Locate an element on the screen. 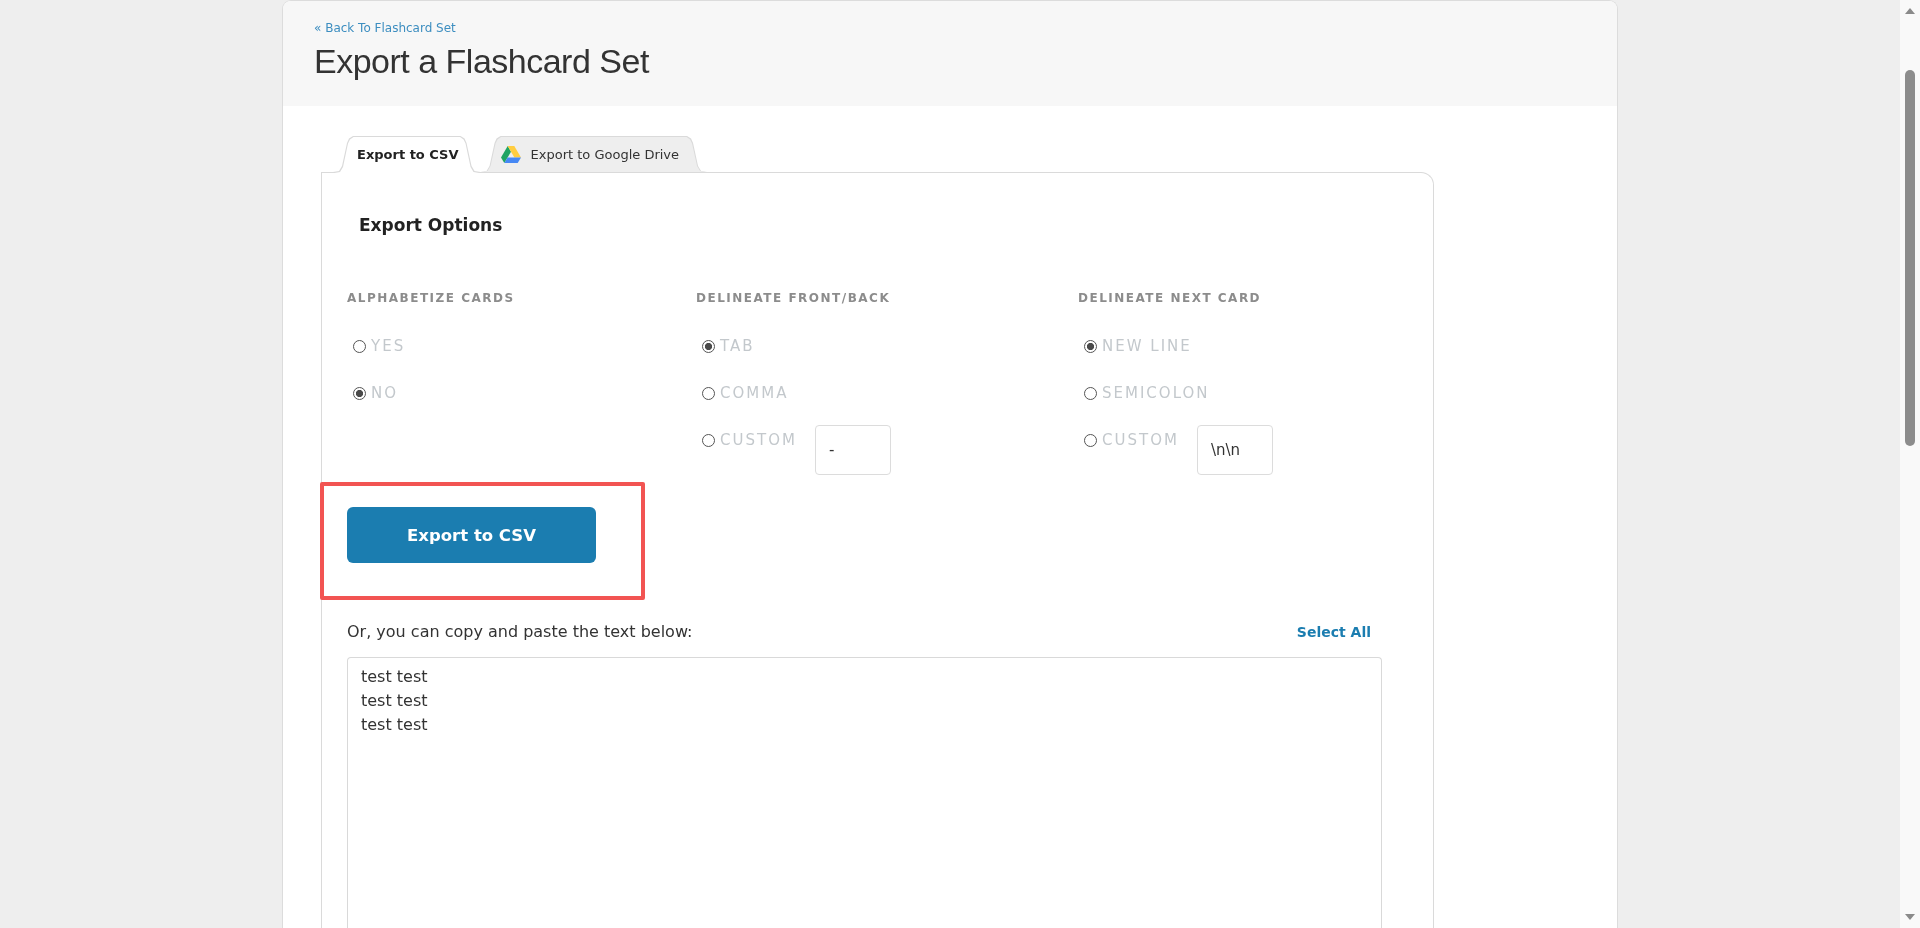 The image size is (1920, 928). page-title: Export a Flashcard Set is located at coordinates (481, 61).